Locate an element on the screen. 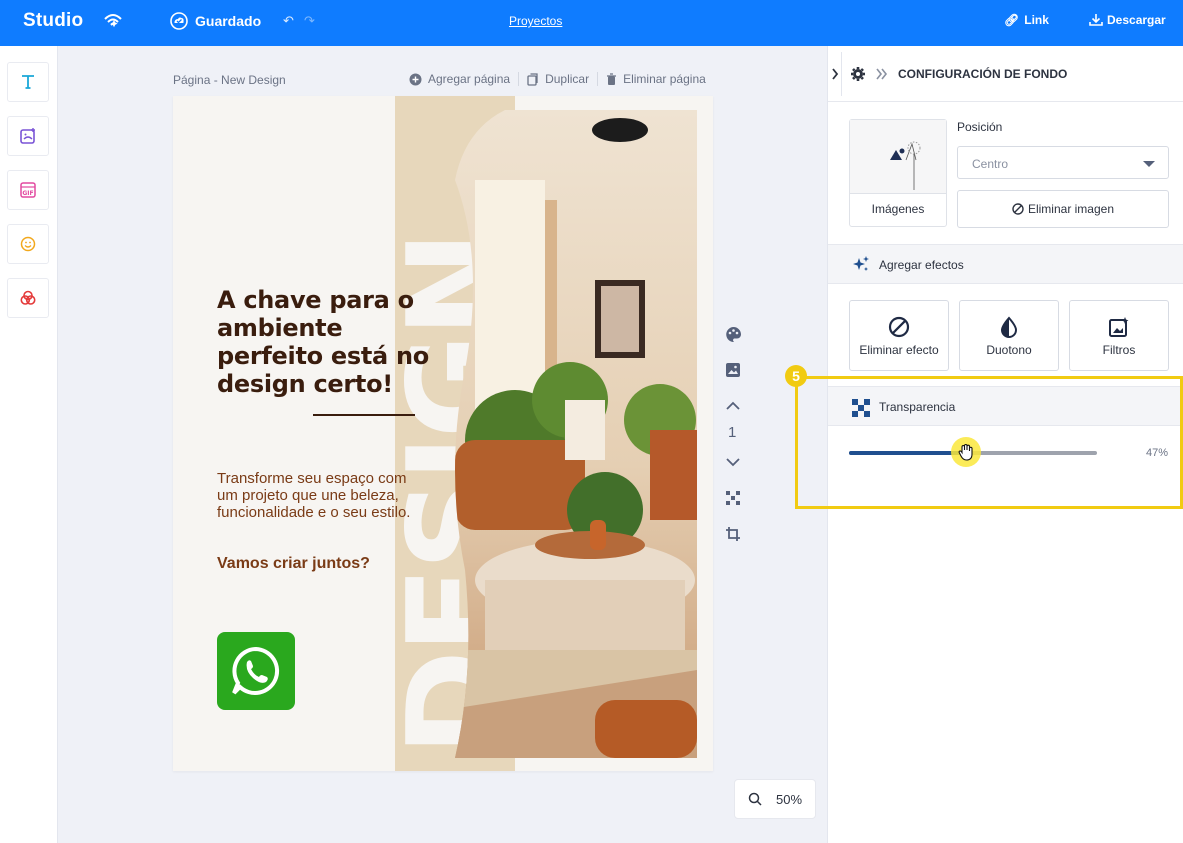 This screenshot has width=1183, height=843. panel-title: CONFIGURACIÓN DE FONDO is located at coordinates (983, 74).